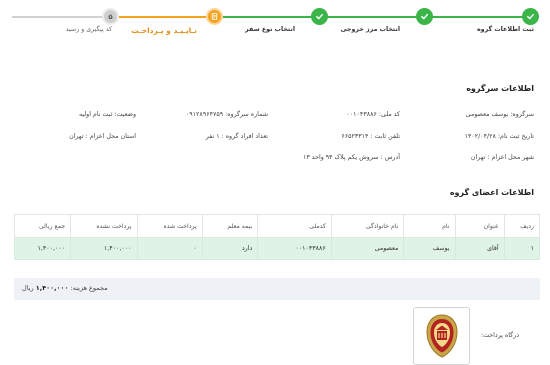  What do you see at coordinates (319, 16) in the screenshot?
I see `step-3-check-icon` at bounding box center [319, 16].